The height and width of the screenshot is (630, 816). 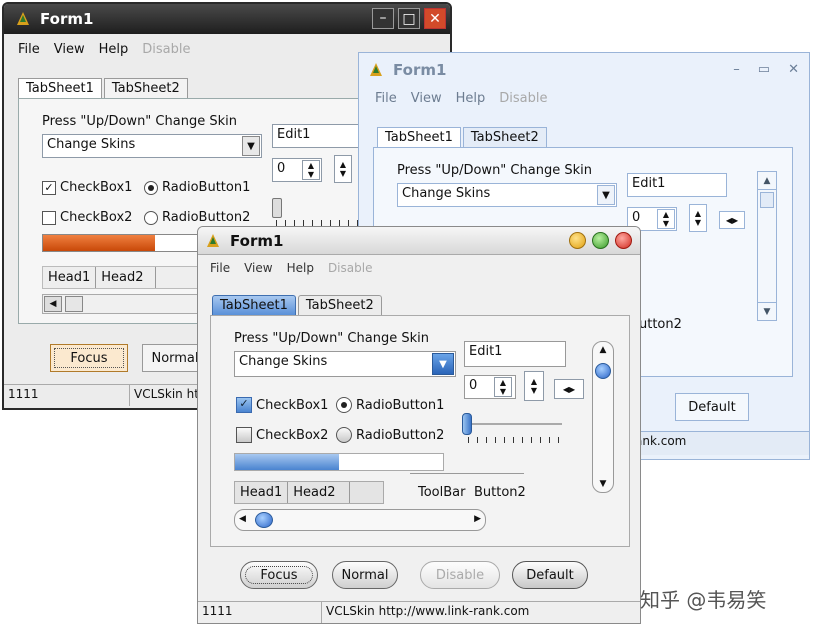 I want to click on toolbar-divider, so click(x=467, y=473).